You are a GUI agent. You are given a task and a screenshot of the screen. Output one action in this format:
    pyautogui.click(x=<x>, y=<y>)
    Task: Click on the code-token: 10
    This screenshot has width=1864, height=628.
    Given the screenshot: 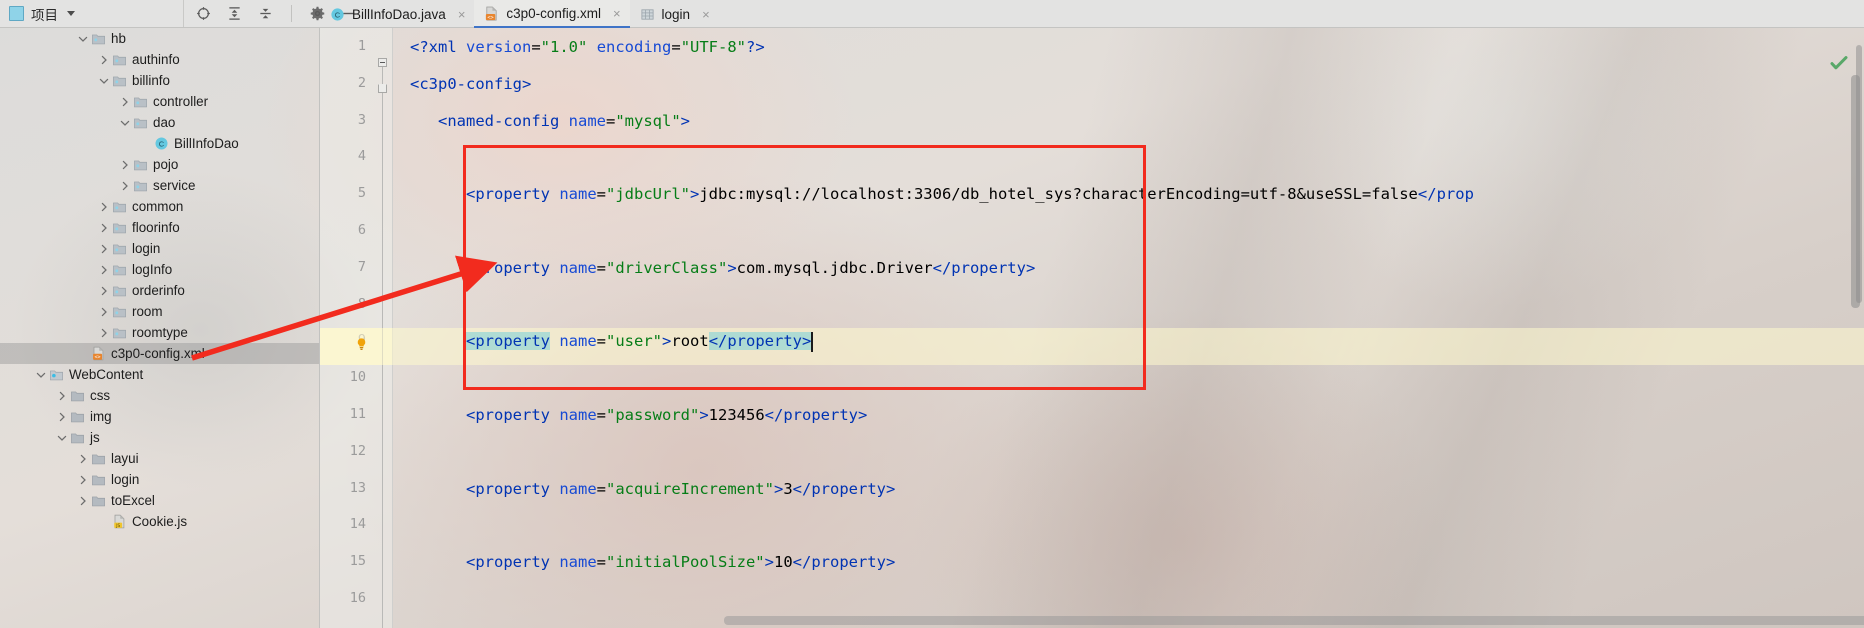 What is the action you would take?
    pyautogui.click(x=783, y=562)
    